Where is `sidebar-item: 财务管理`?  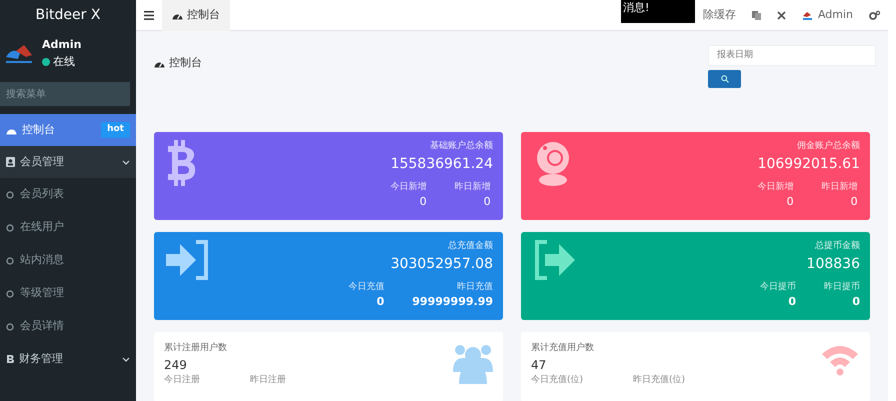
sidebar-item: 财务管理 is located at coordinates (68, 359).